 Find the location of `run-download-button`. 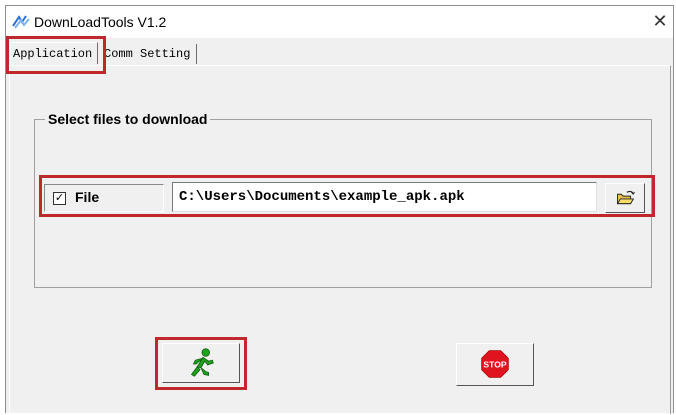

run-download-button is located at coordinates (201, 363).